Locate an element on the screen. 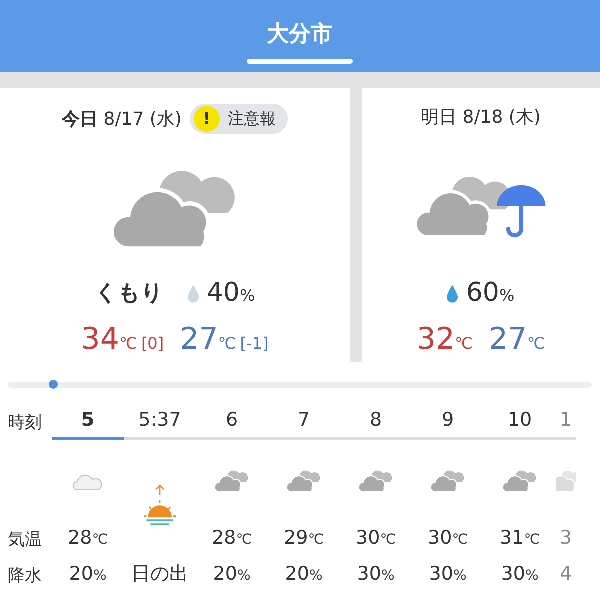 Image resolution: width=600 pixels, height=600 pixels. low-temp: 27℃ is located at coordinates (517, 340).